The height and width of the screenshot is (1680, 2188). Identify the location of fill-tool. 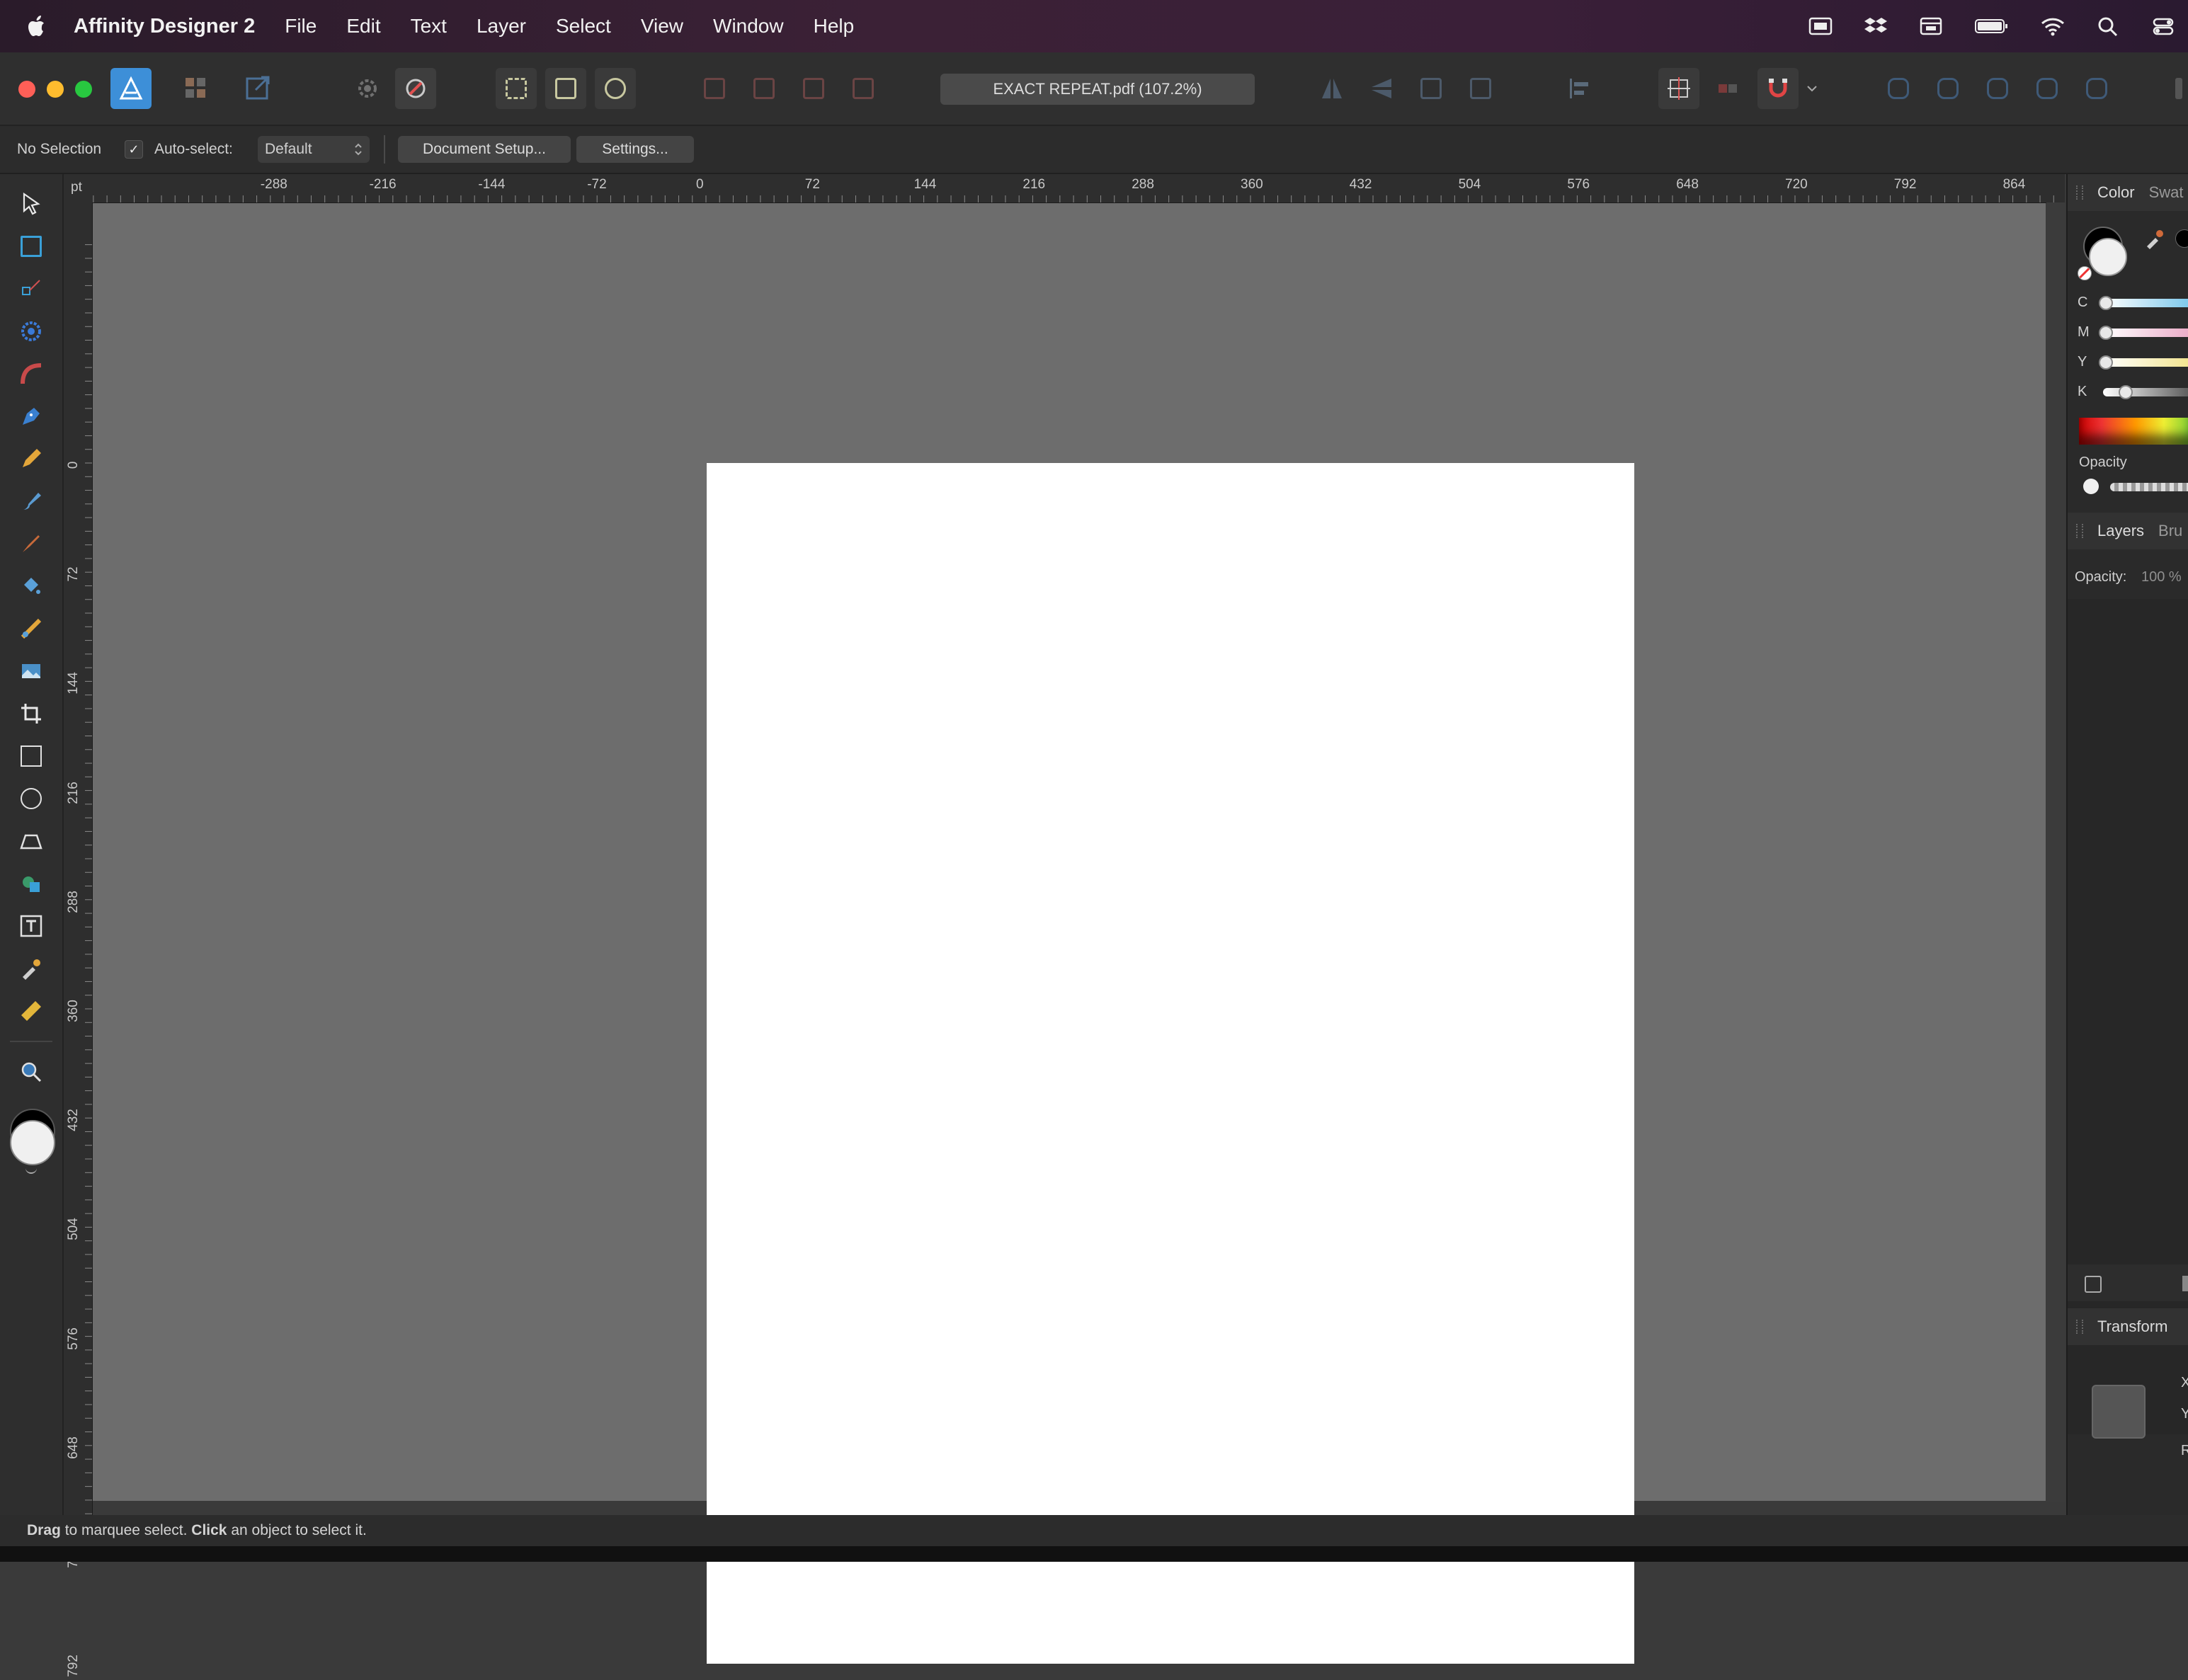
(32, 586).